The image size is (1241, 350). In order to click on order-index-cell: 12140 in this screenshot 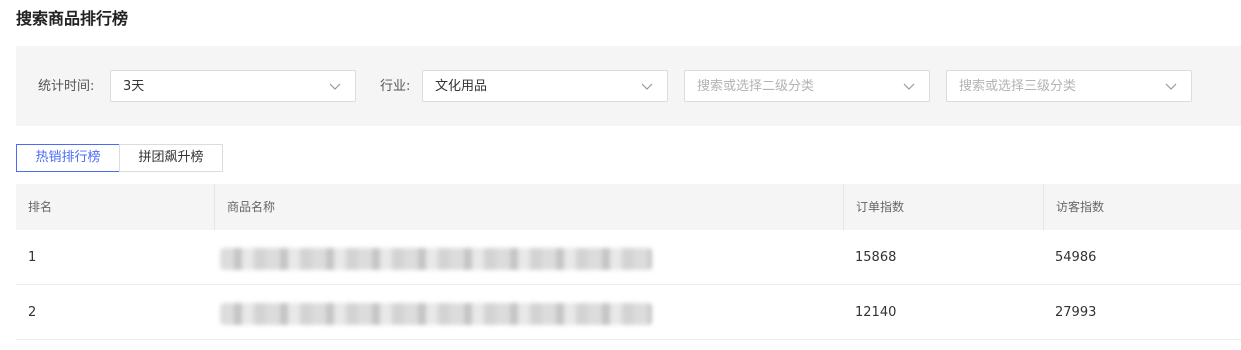, I will do `click(876, 312)`.